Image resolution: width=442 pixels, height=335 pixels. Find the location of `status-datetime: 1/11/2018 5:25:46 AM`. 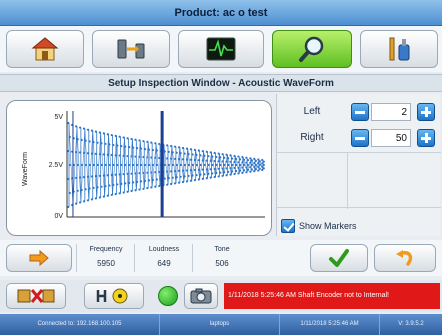

status-datetime: 1/11/2018 5:25:46 AM is located at coordinates (330, 324).